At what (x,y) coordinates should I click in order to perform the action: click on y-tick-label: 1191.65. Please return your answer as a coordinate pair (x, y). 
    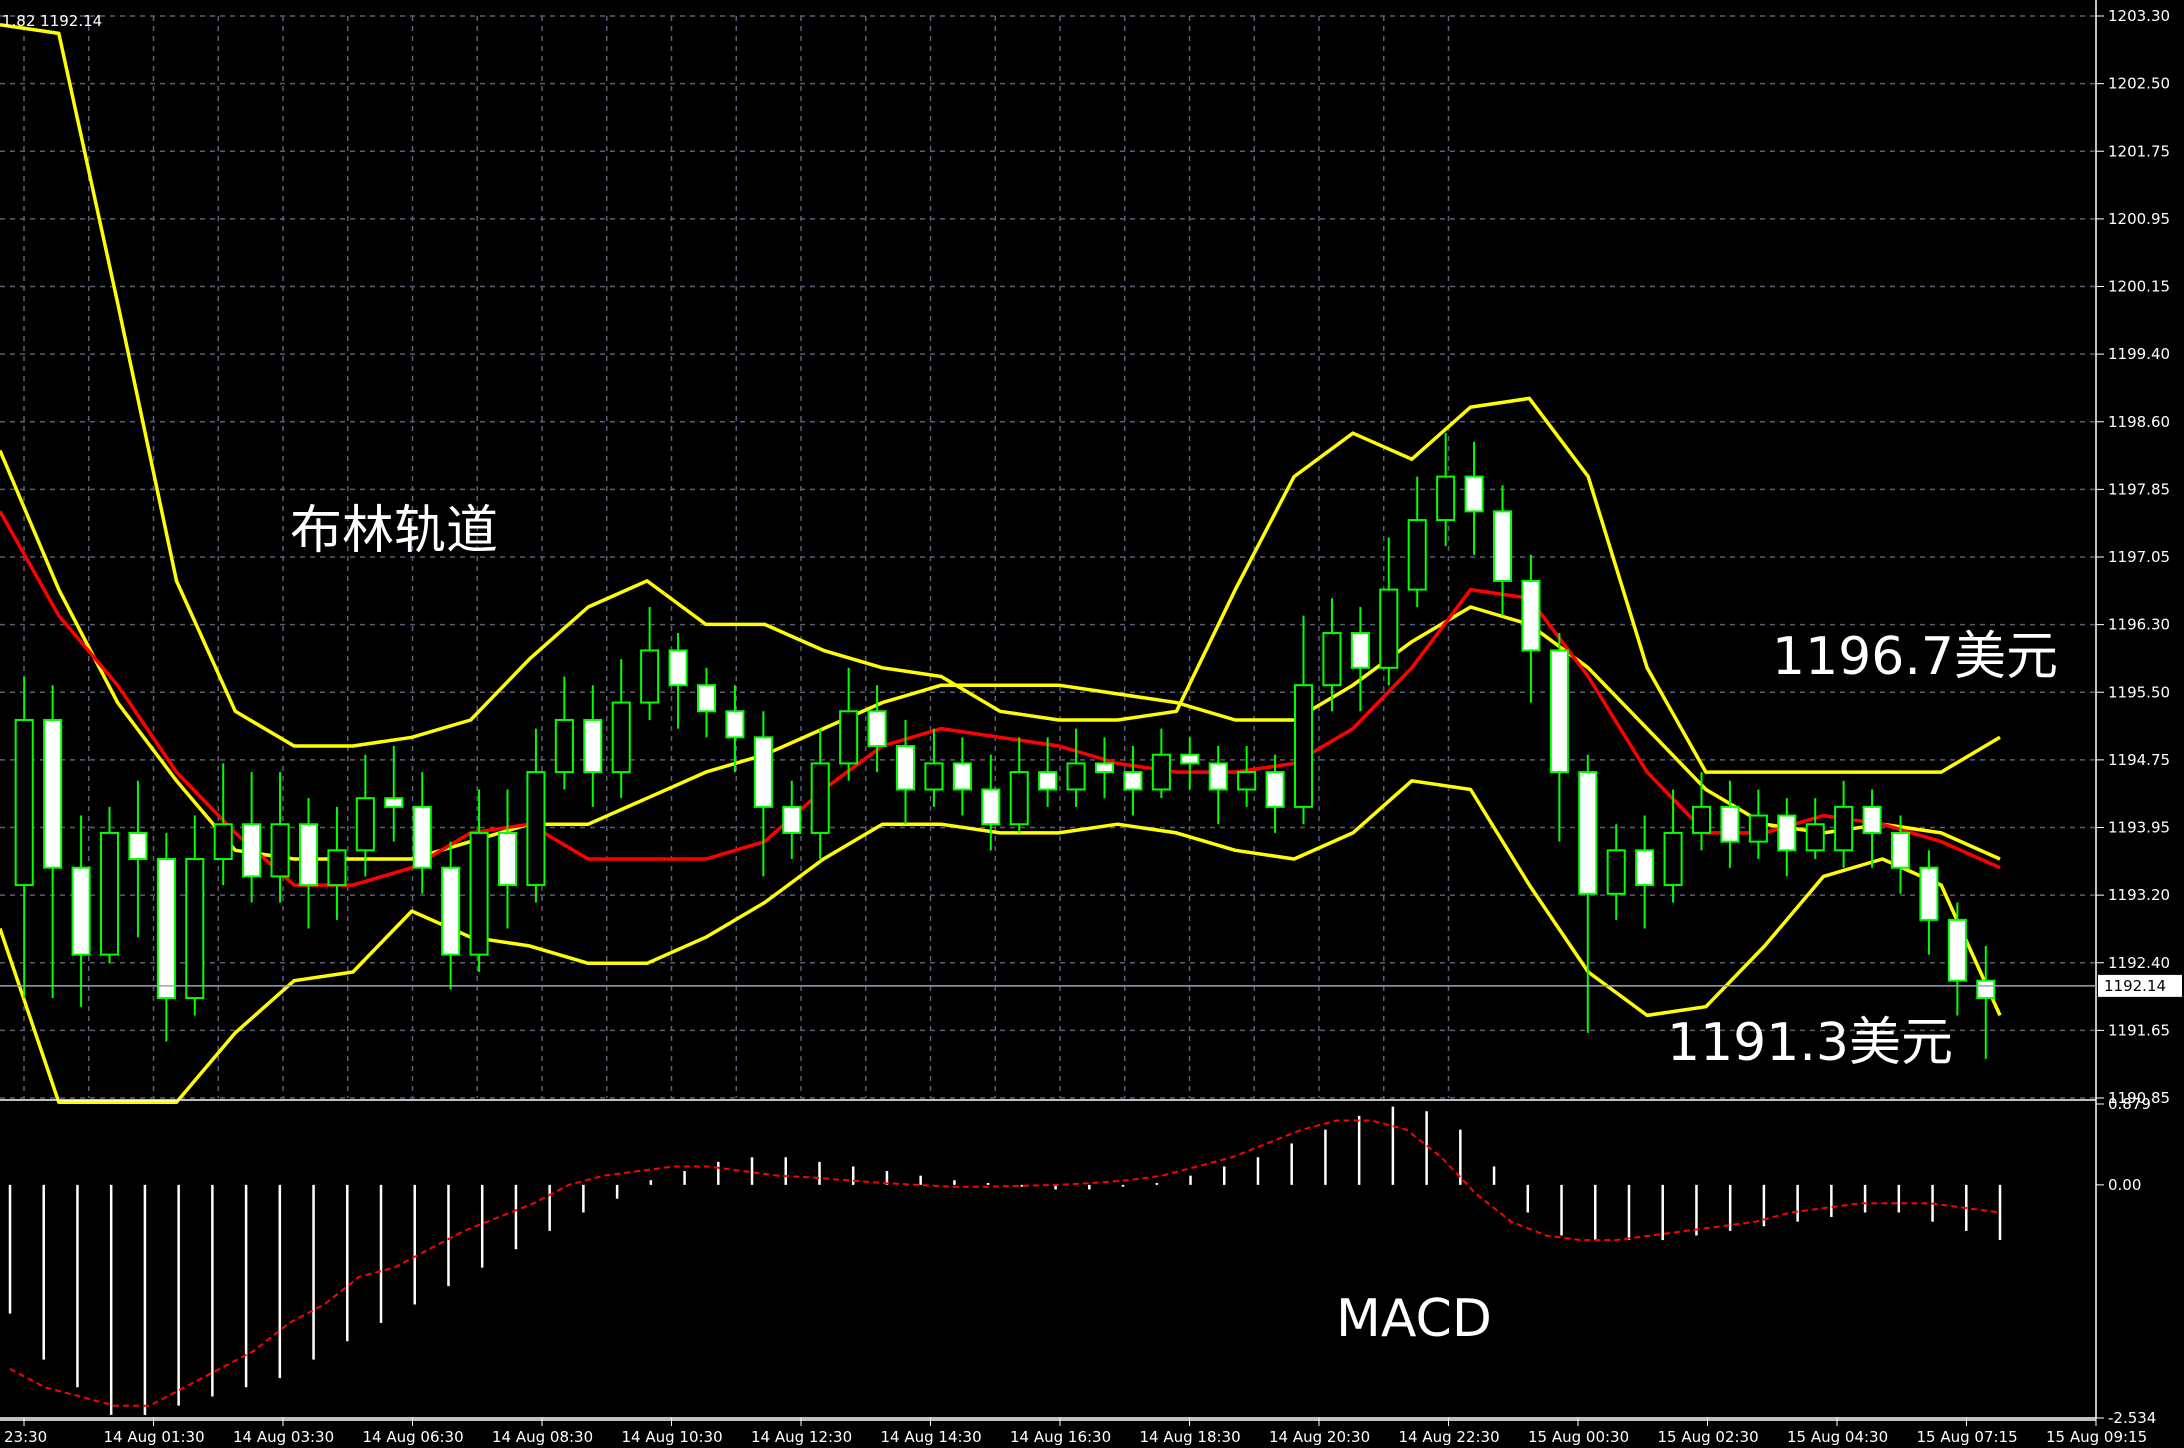
    Looking at the image, I should click on (2139, 1030).